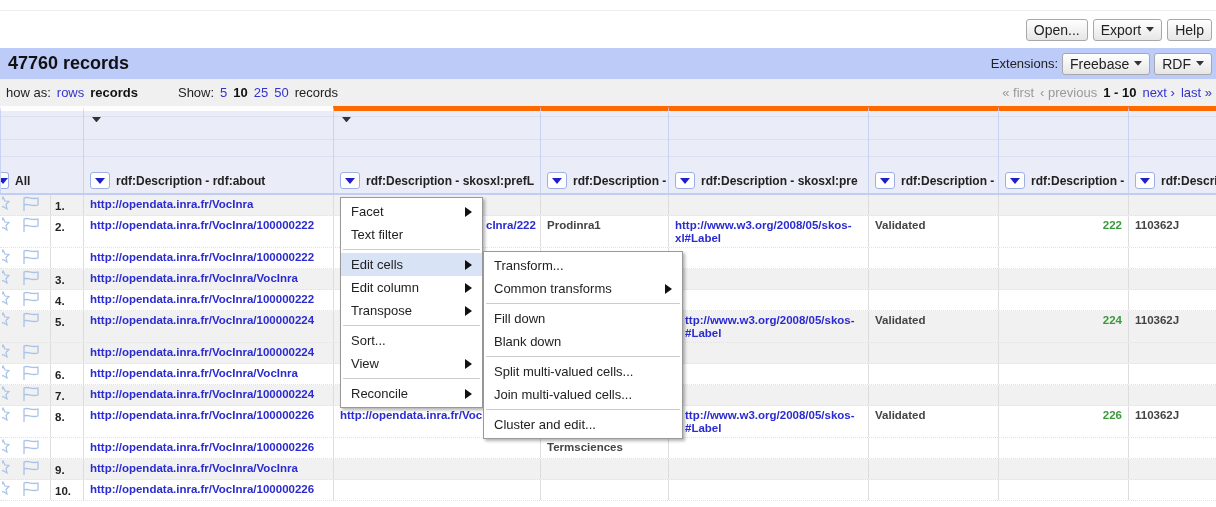 The width and height of the screenshot is (1216, 507). Describe the element at coordinates (60, 375) in the screenshot. I see `row-index: 6.` at that location.